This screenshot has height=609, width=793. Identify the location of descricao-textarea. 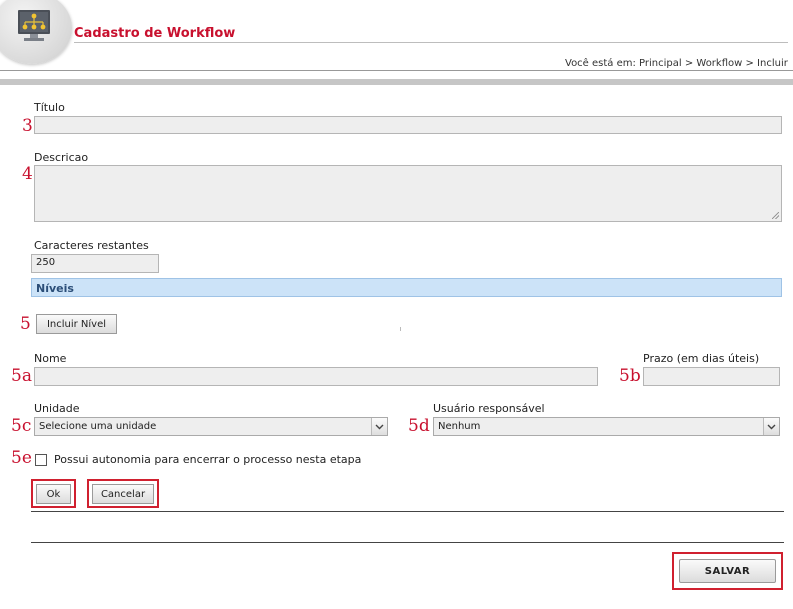
(408, 193).